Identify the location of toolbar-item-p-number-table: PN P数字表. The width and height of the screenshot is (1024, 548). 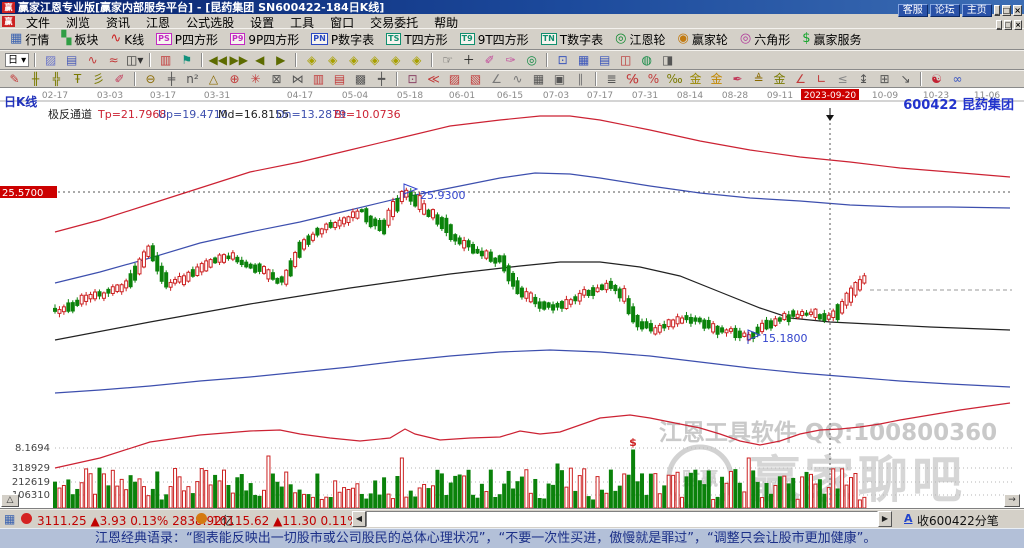
(342, 39).